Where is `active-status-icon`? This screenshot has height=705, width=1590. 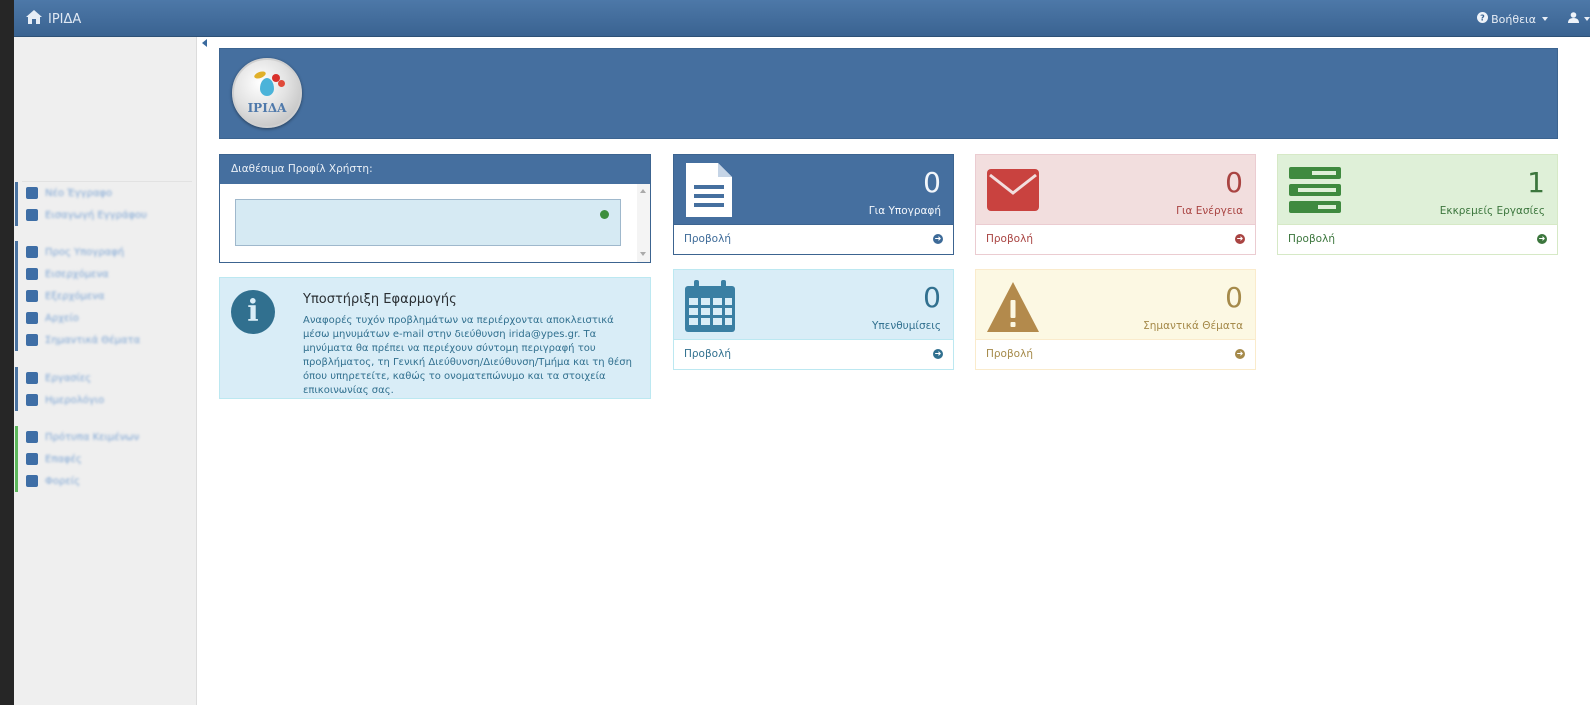 active-status-icon is located at coordinates (604, 214).